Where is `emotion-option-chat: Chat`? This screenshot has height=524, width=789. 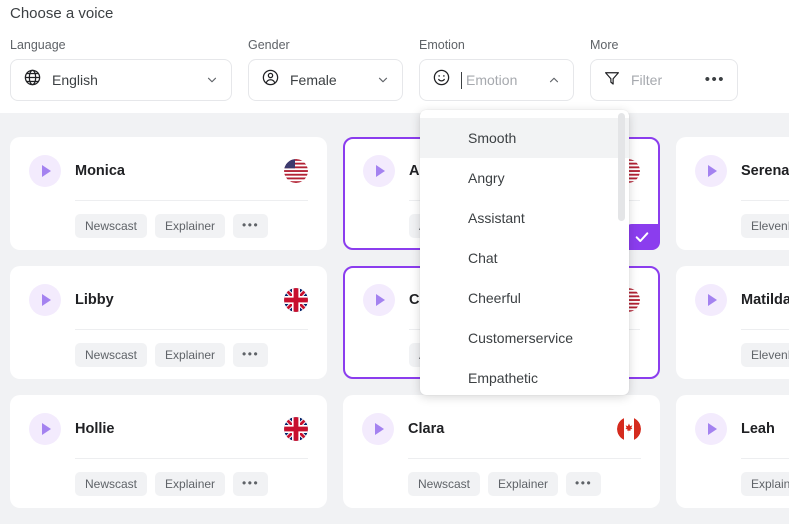 emotion-option-chat: Chat is located at coordinates (524, 258).